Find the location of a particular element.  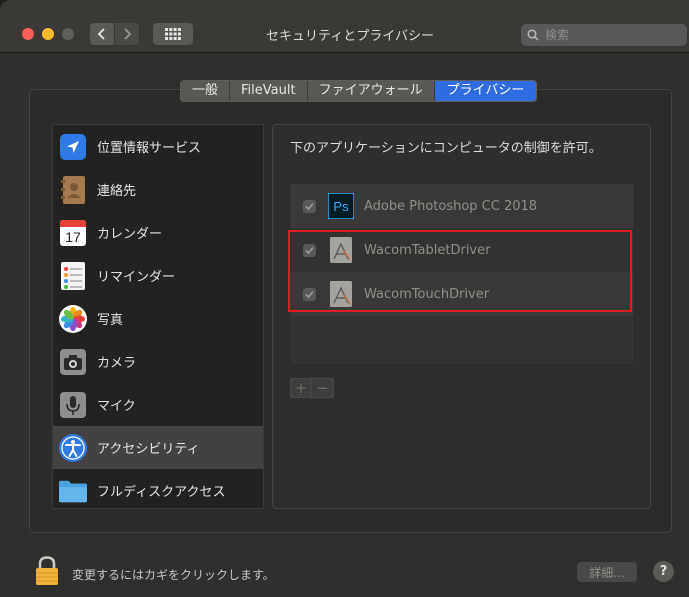

sidebar-item-full-disk-access: フルディスクアクセス is located at coordinates (158, 488).